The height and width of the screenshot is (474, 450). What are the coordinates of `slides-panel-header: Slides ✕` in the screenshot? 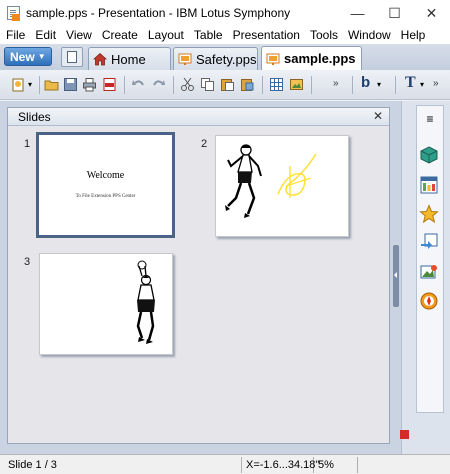 It's located at (198, 117).